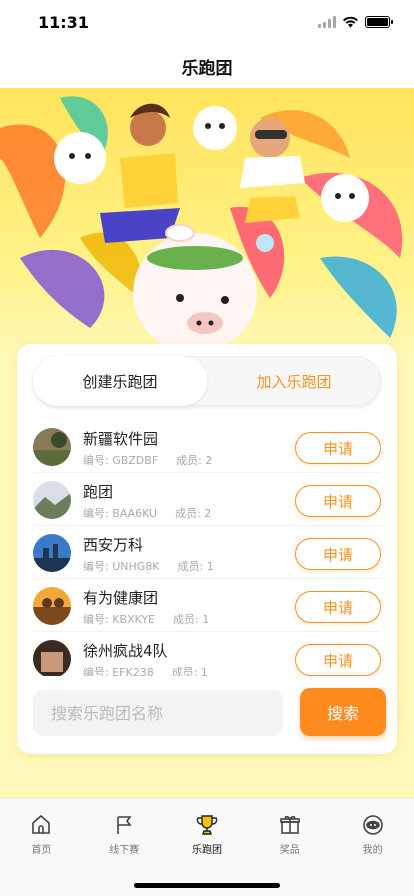  What do you see at coordinates (207, 446) in the screenshot?
I see `list-item: 新疆软件园 编号: GBZDBF 成员: 2 申请` at bounding box center [207, 446].